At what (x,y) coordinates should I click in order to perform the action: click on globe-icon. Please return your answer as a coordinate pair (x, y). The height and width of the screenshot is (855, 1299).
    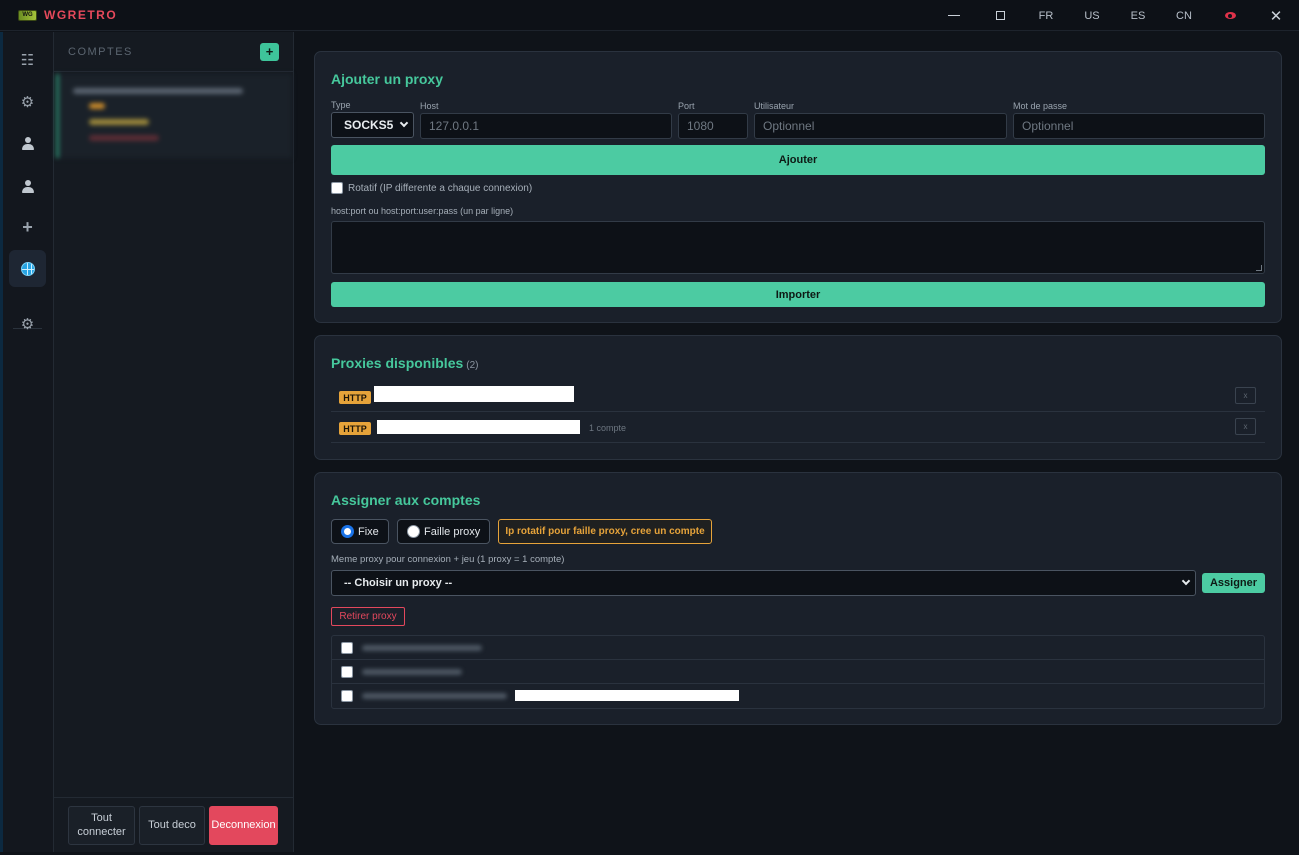
    Looking at the image, I should click on (27, 268).